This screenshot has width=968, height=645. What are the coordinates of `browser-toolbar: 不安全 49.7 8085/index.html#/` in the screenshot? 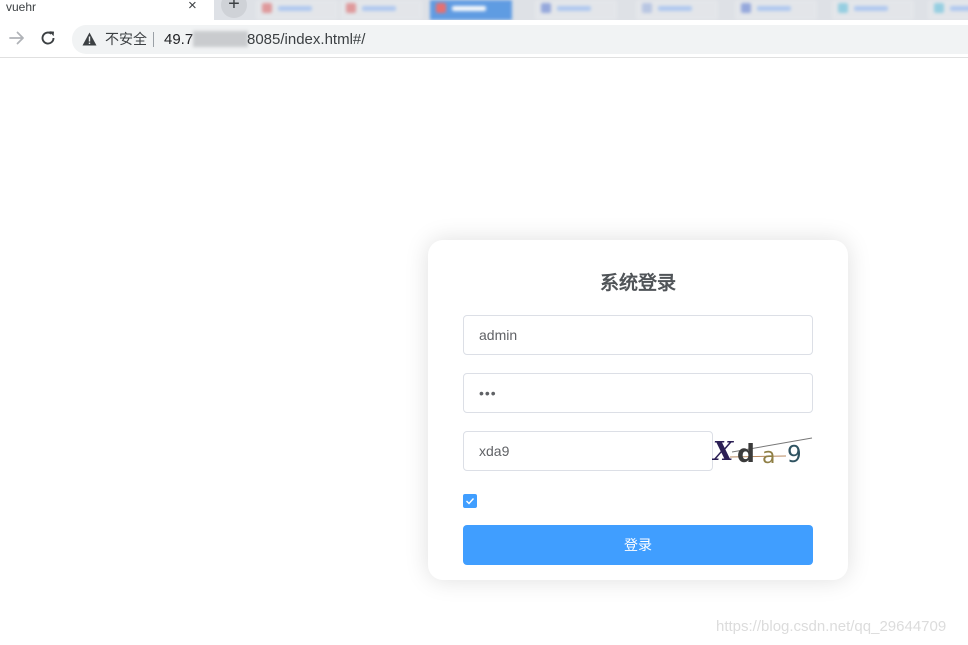 It's located at (484, 39).